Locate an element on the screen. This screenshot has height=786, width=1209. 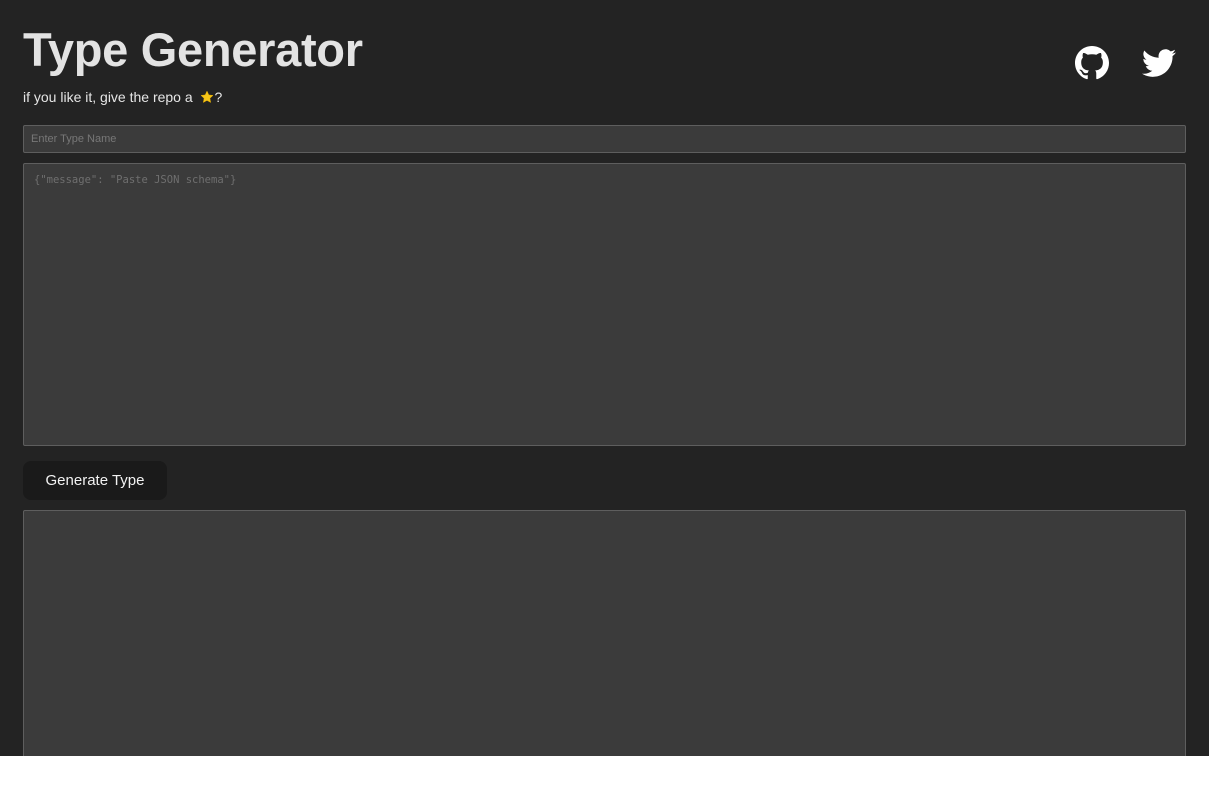
subtitle-suffix: ? is located at coordinates (218, 97).